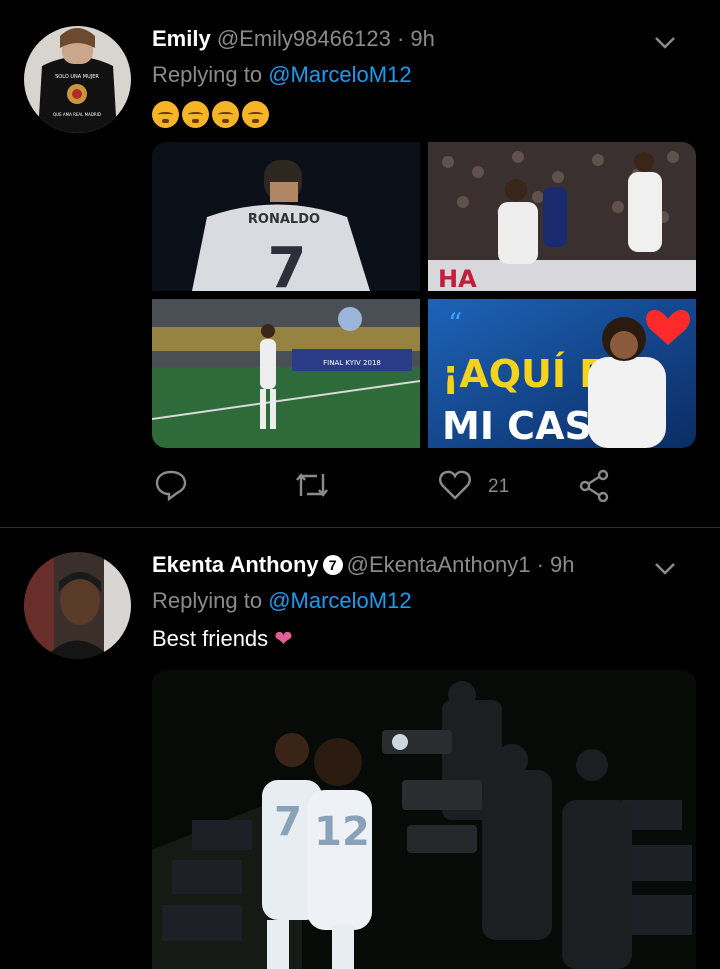 The width and height of the screenshot is (720, 969). I want to click on tweet-header: Ekenta Anthony 7 @EkentaAnthony1 · 9h, so click(425, 565).